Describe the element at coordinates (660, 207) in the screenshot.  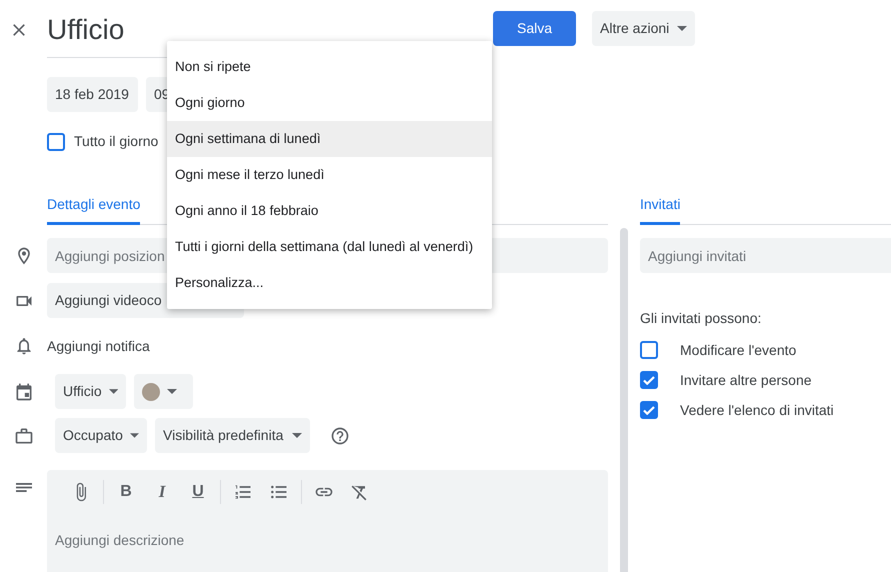
I see `tab: Invitati` at that location.